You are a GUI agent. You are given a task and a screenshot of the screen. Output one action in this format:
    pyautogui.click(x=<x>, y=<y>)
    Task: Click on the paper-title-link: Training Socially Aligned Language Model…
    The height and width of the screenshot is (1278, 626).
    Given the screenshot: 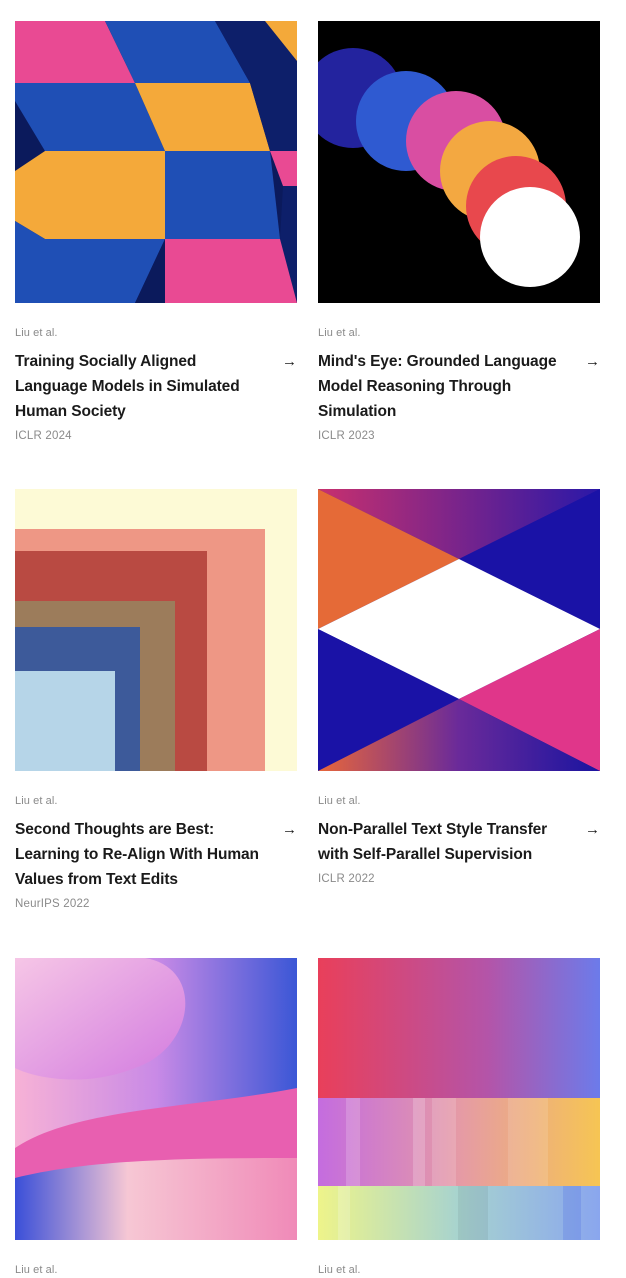 What is the action you would take?
    pyautogui.click(x=140, y=386)
    